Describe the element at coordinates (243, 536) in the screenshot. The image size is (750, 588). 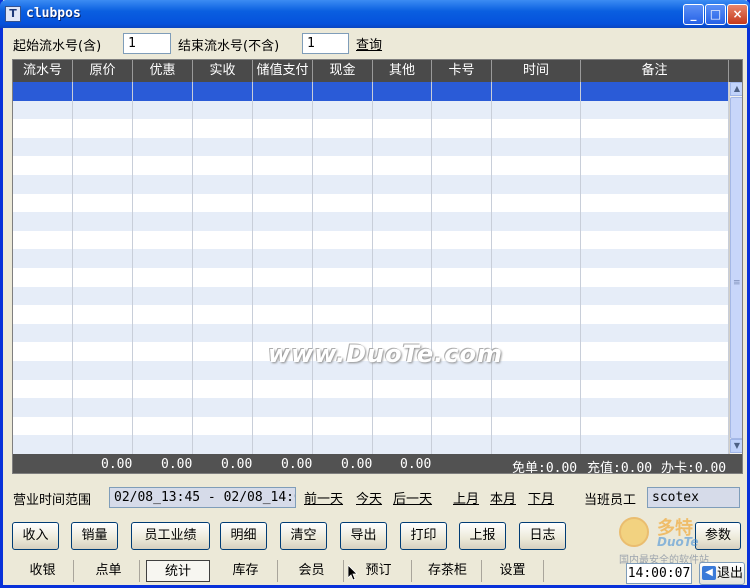
I see `details-button: 明细` at that location.